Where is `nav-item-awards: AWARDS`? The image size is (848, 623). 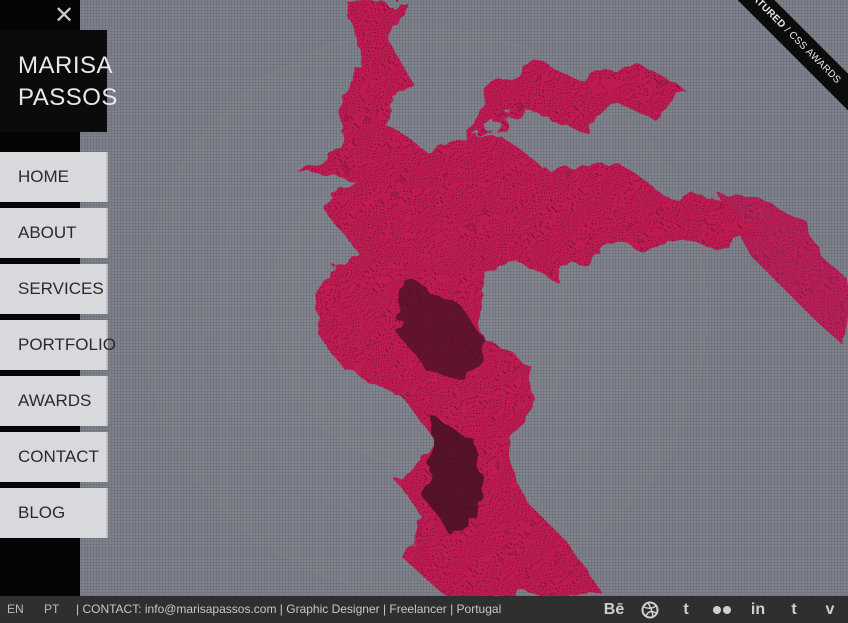
nav-item-awards: AWARDS is located at coordinates (54, 401).